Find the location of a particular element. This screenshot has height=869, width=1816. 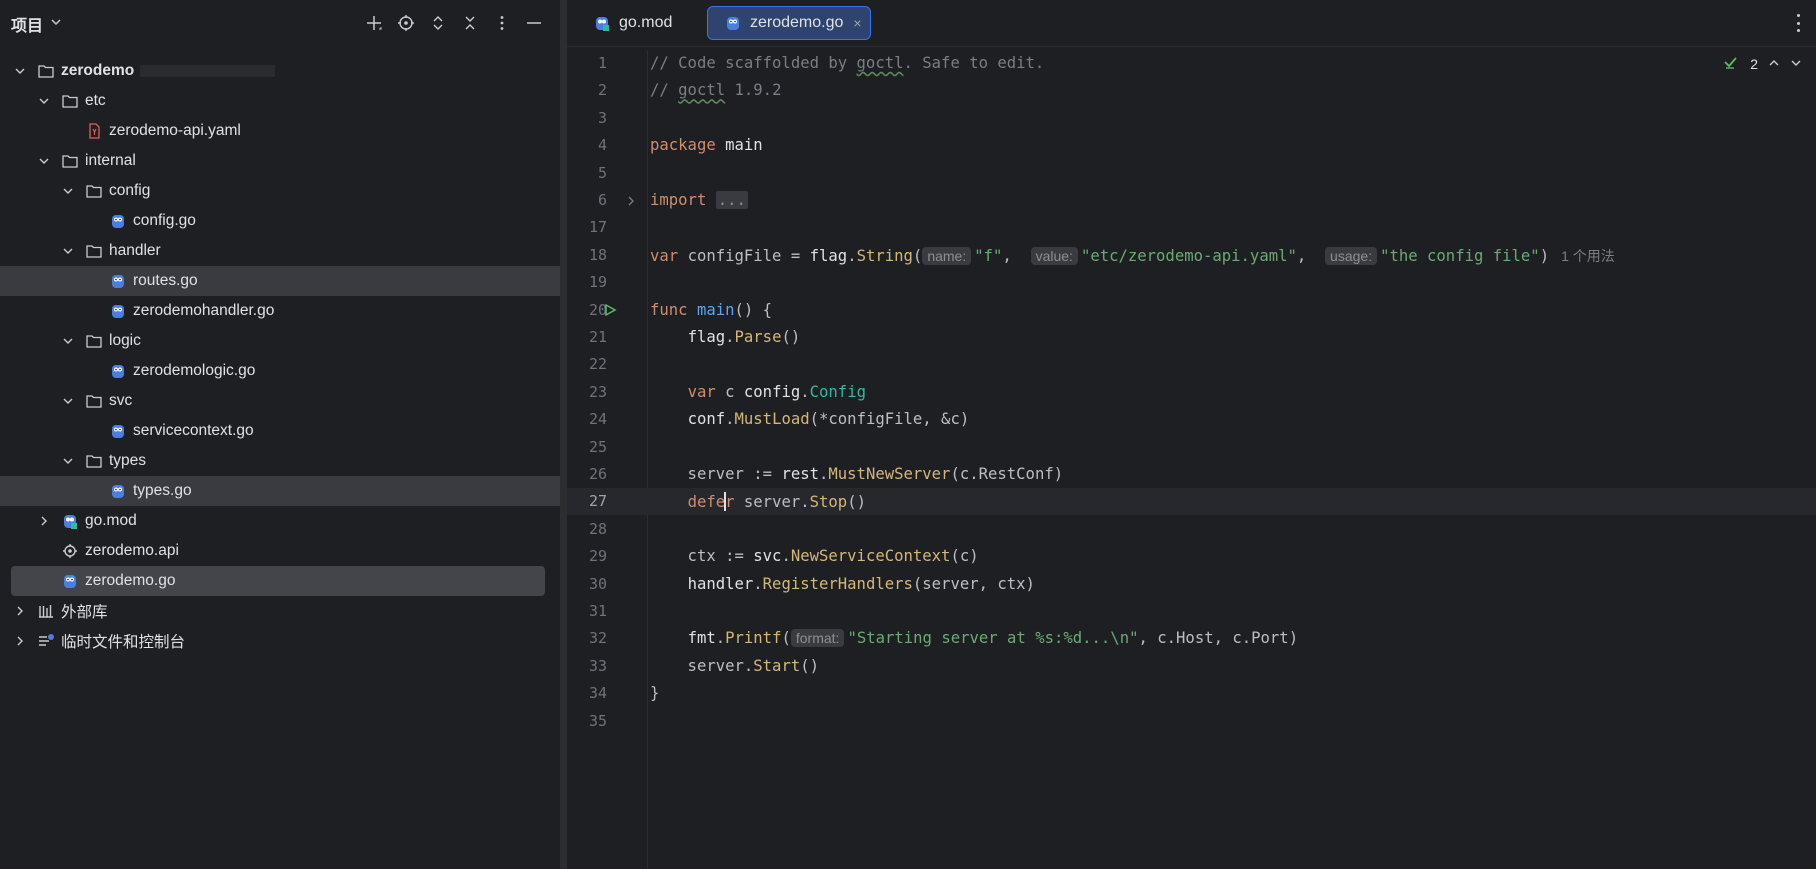

hide-icon is located at coordinates (534, 23).